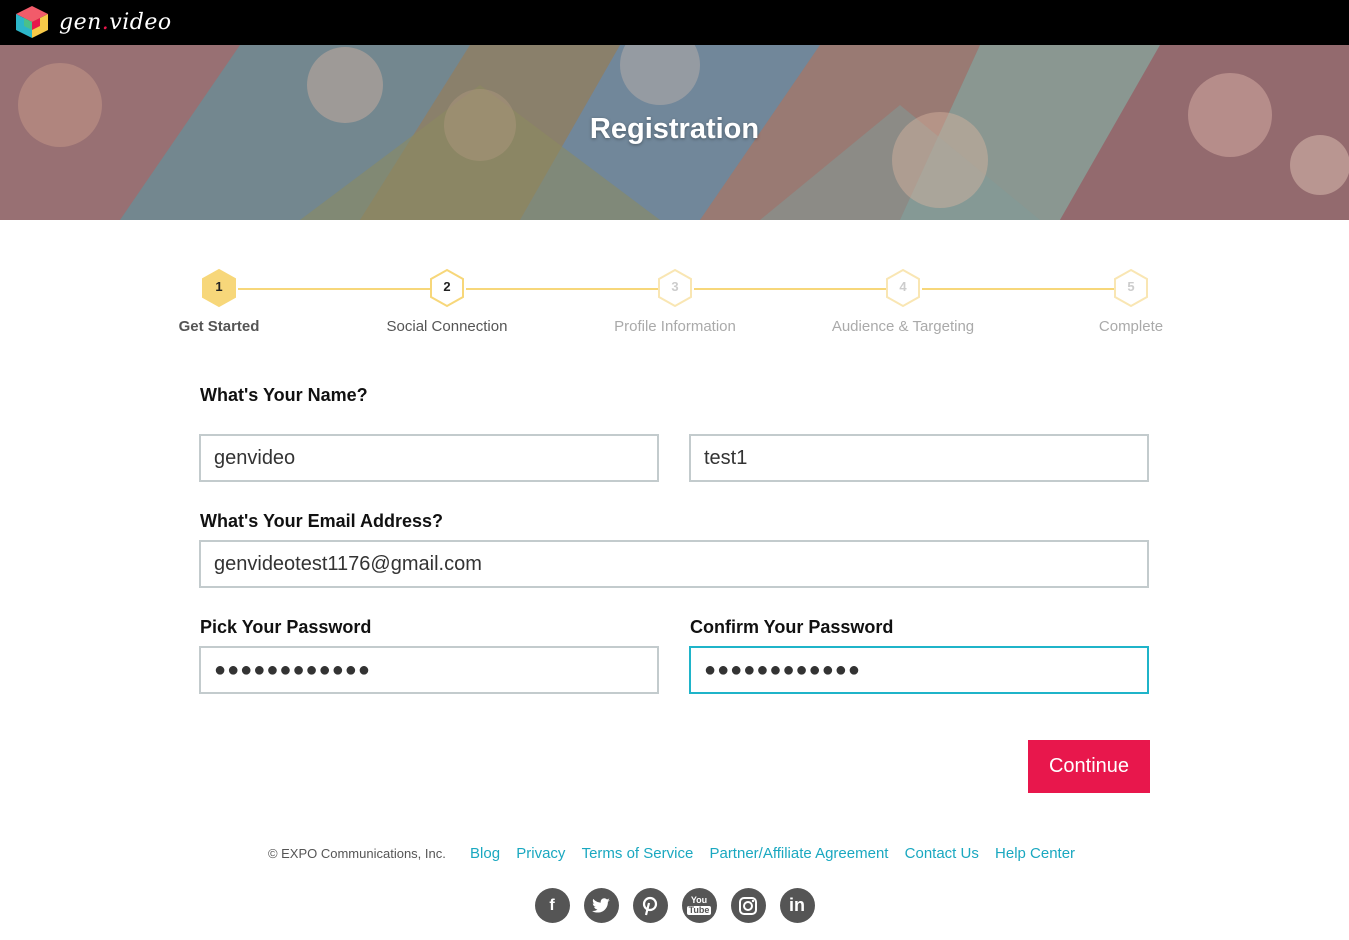 This screenshot has height=940, width=1349. What do you see at coordinates (429, 458) in the screenshot?
I see `first-name-input` at bounding box center [429, 458].